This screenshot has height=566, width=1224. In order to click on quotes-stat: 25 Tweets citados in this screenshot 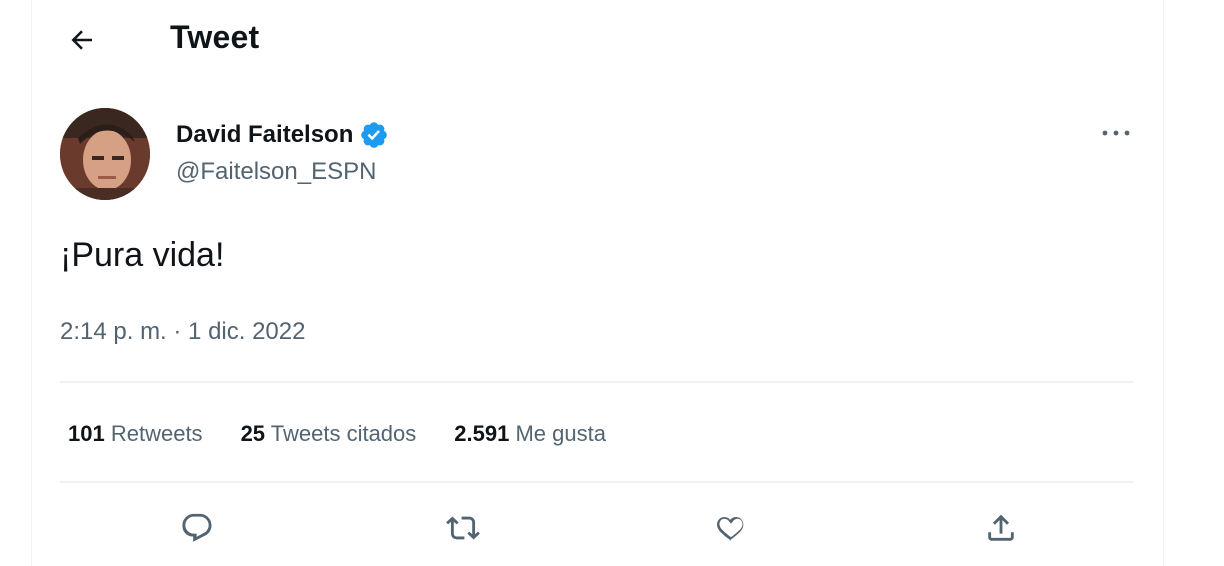, I will do `click(329, 434)`.